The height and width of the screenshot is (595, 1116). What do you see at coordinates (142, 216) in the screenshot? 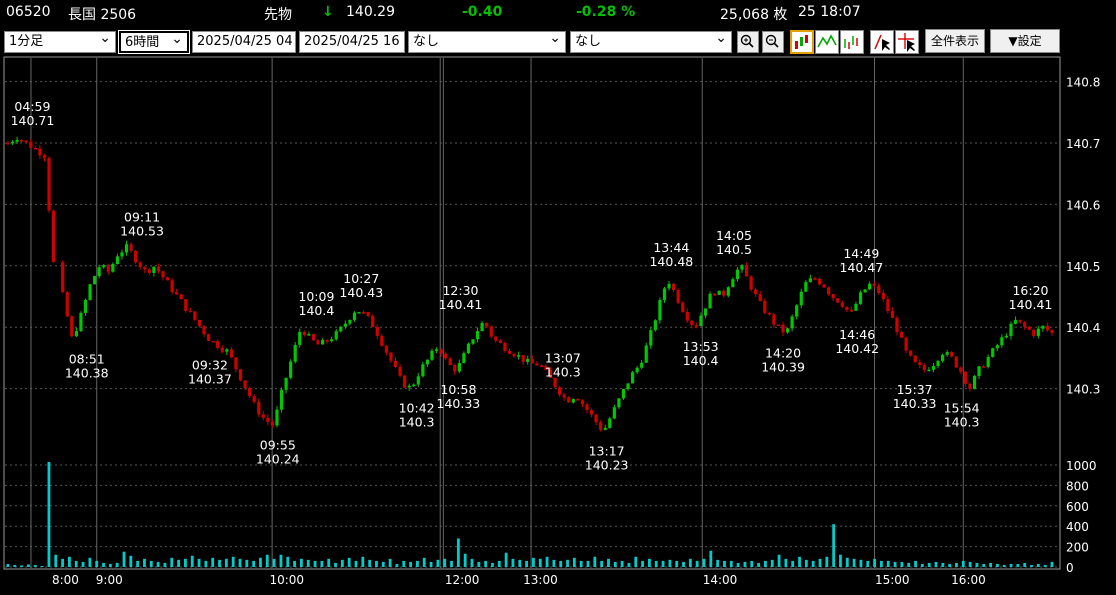
I see `annotation-time: 09:11` at bounding box center [142, 216].